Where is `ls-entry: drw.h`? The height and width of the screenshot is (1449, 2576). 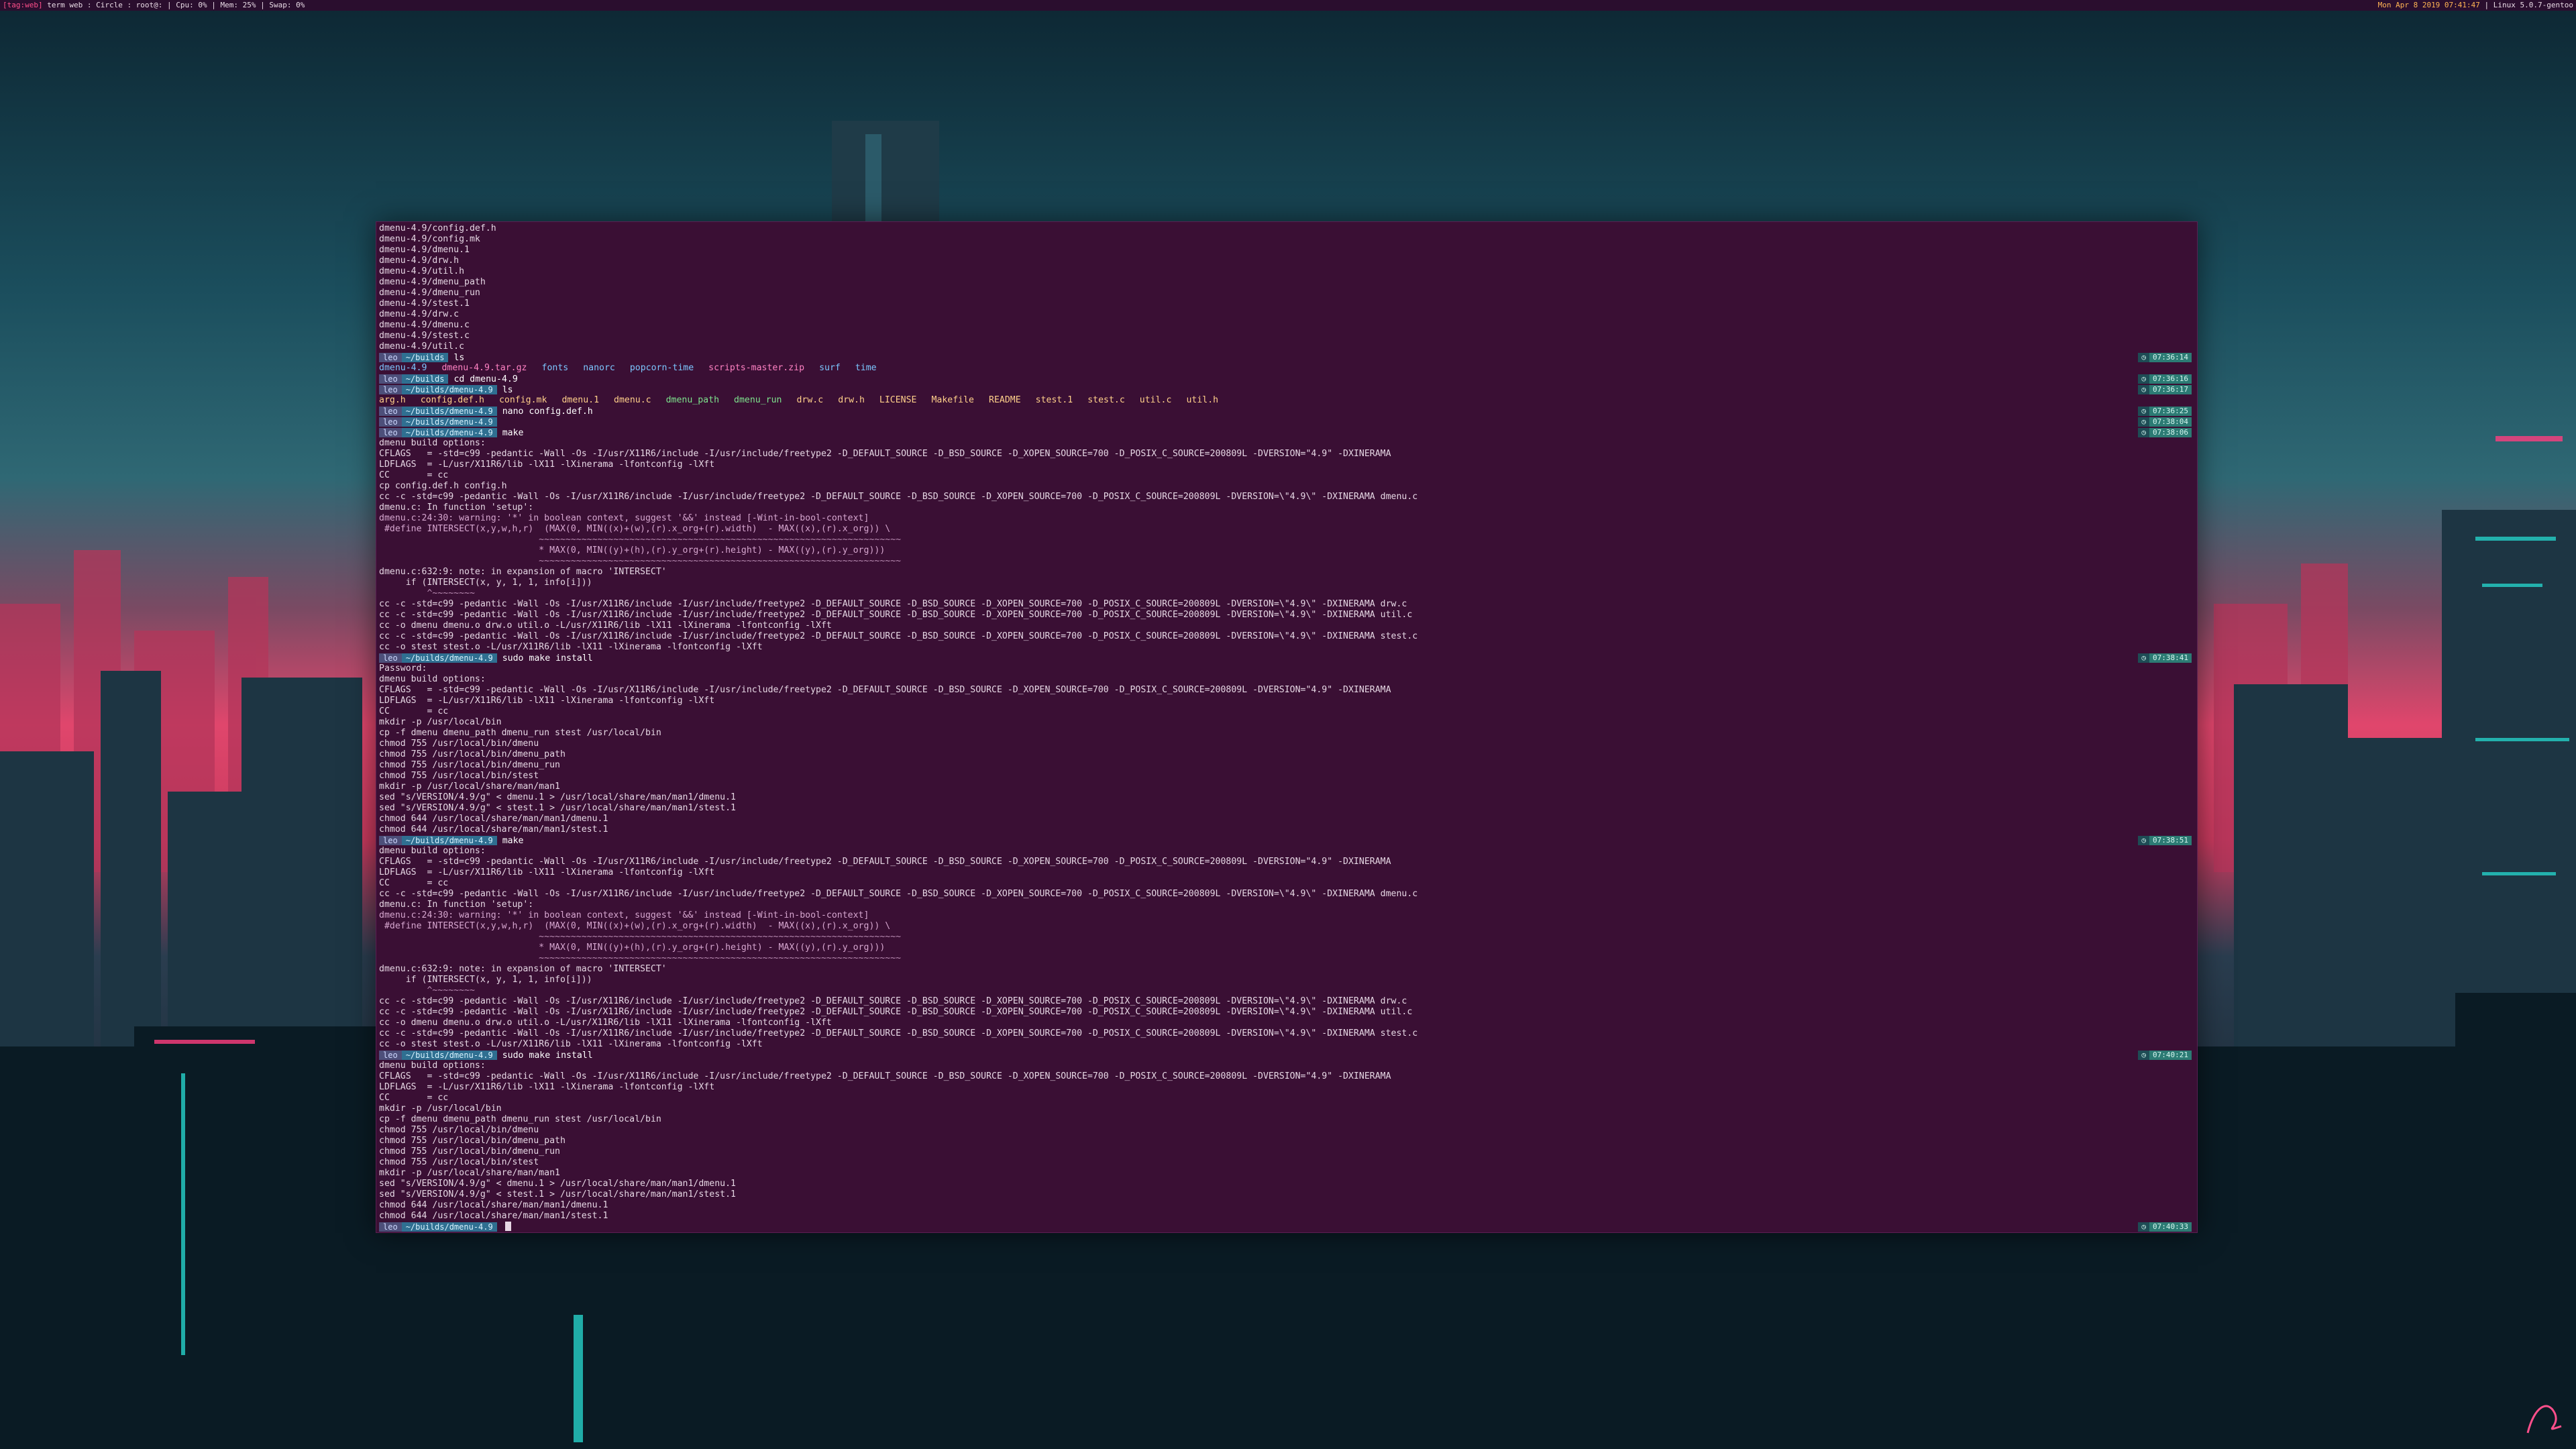 ls-entry: drw.h is located at coordinates (851, 400).